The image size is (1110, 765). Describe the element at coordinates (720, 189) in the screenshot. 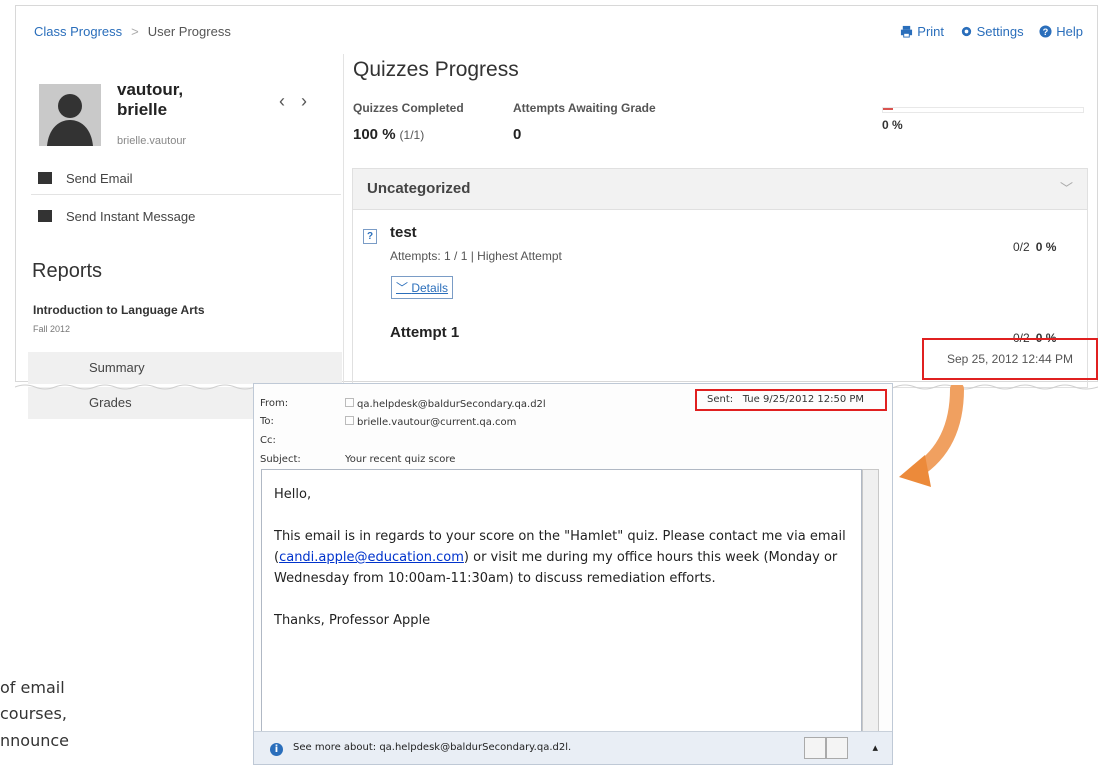

I see `category-header: Uncategorized ﹀` at that location.